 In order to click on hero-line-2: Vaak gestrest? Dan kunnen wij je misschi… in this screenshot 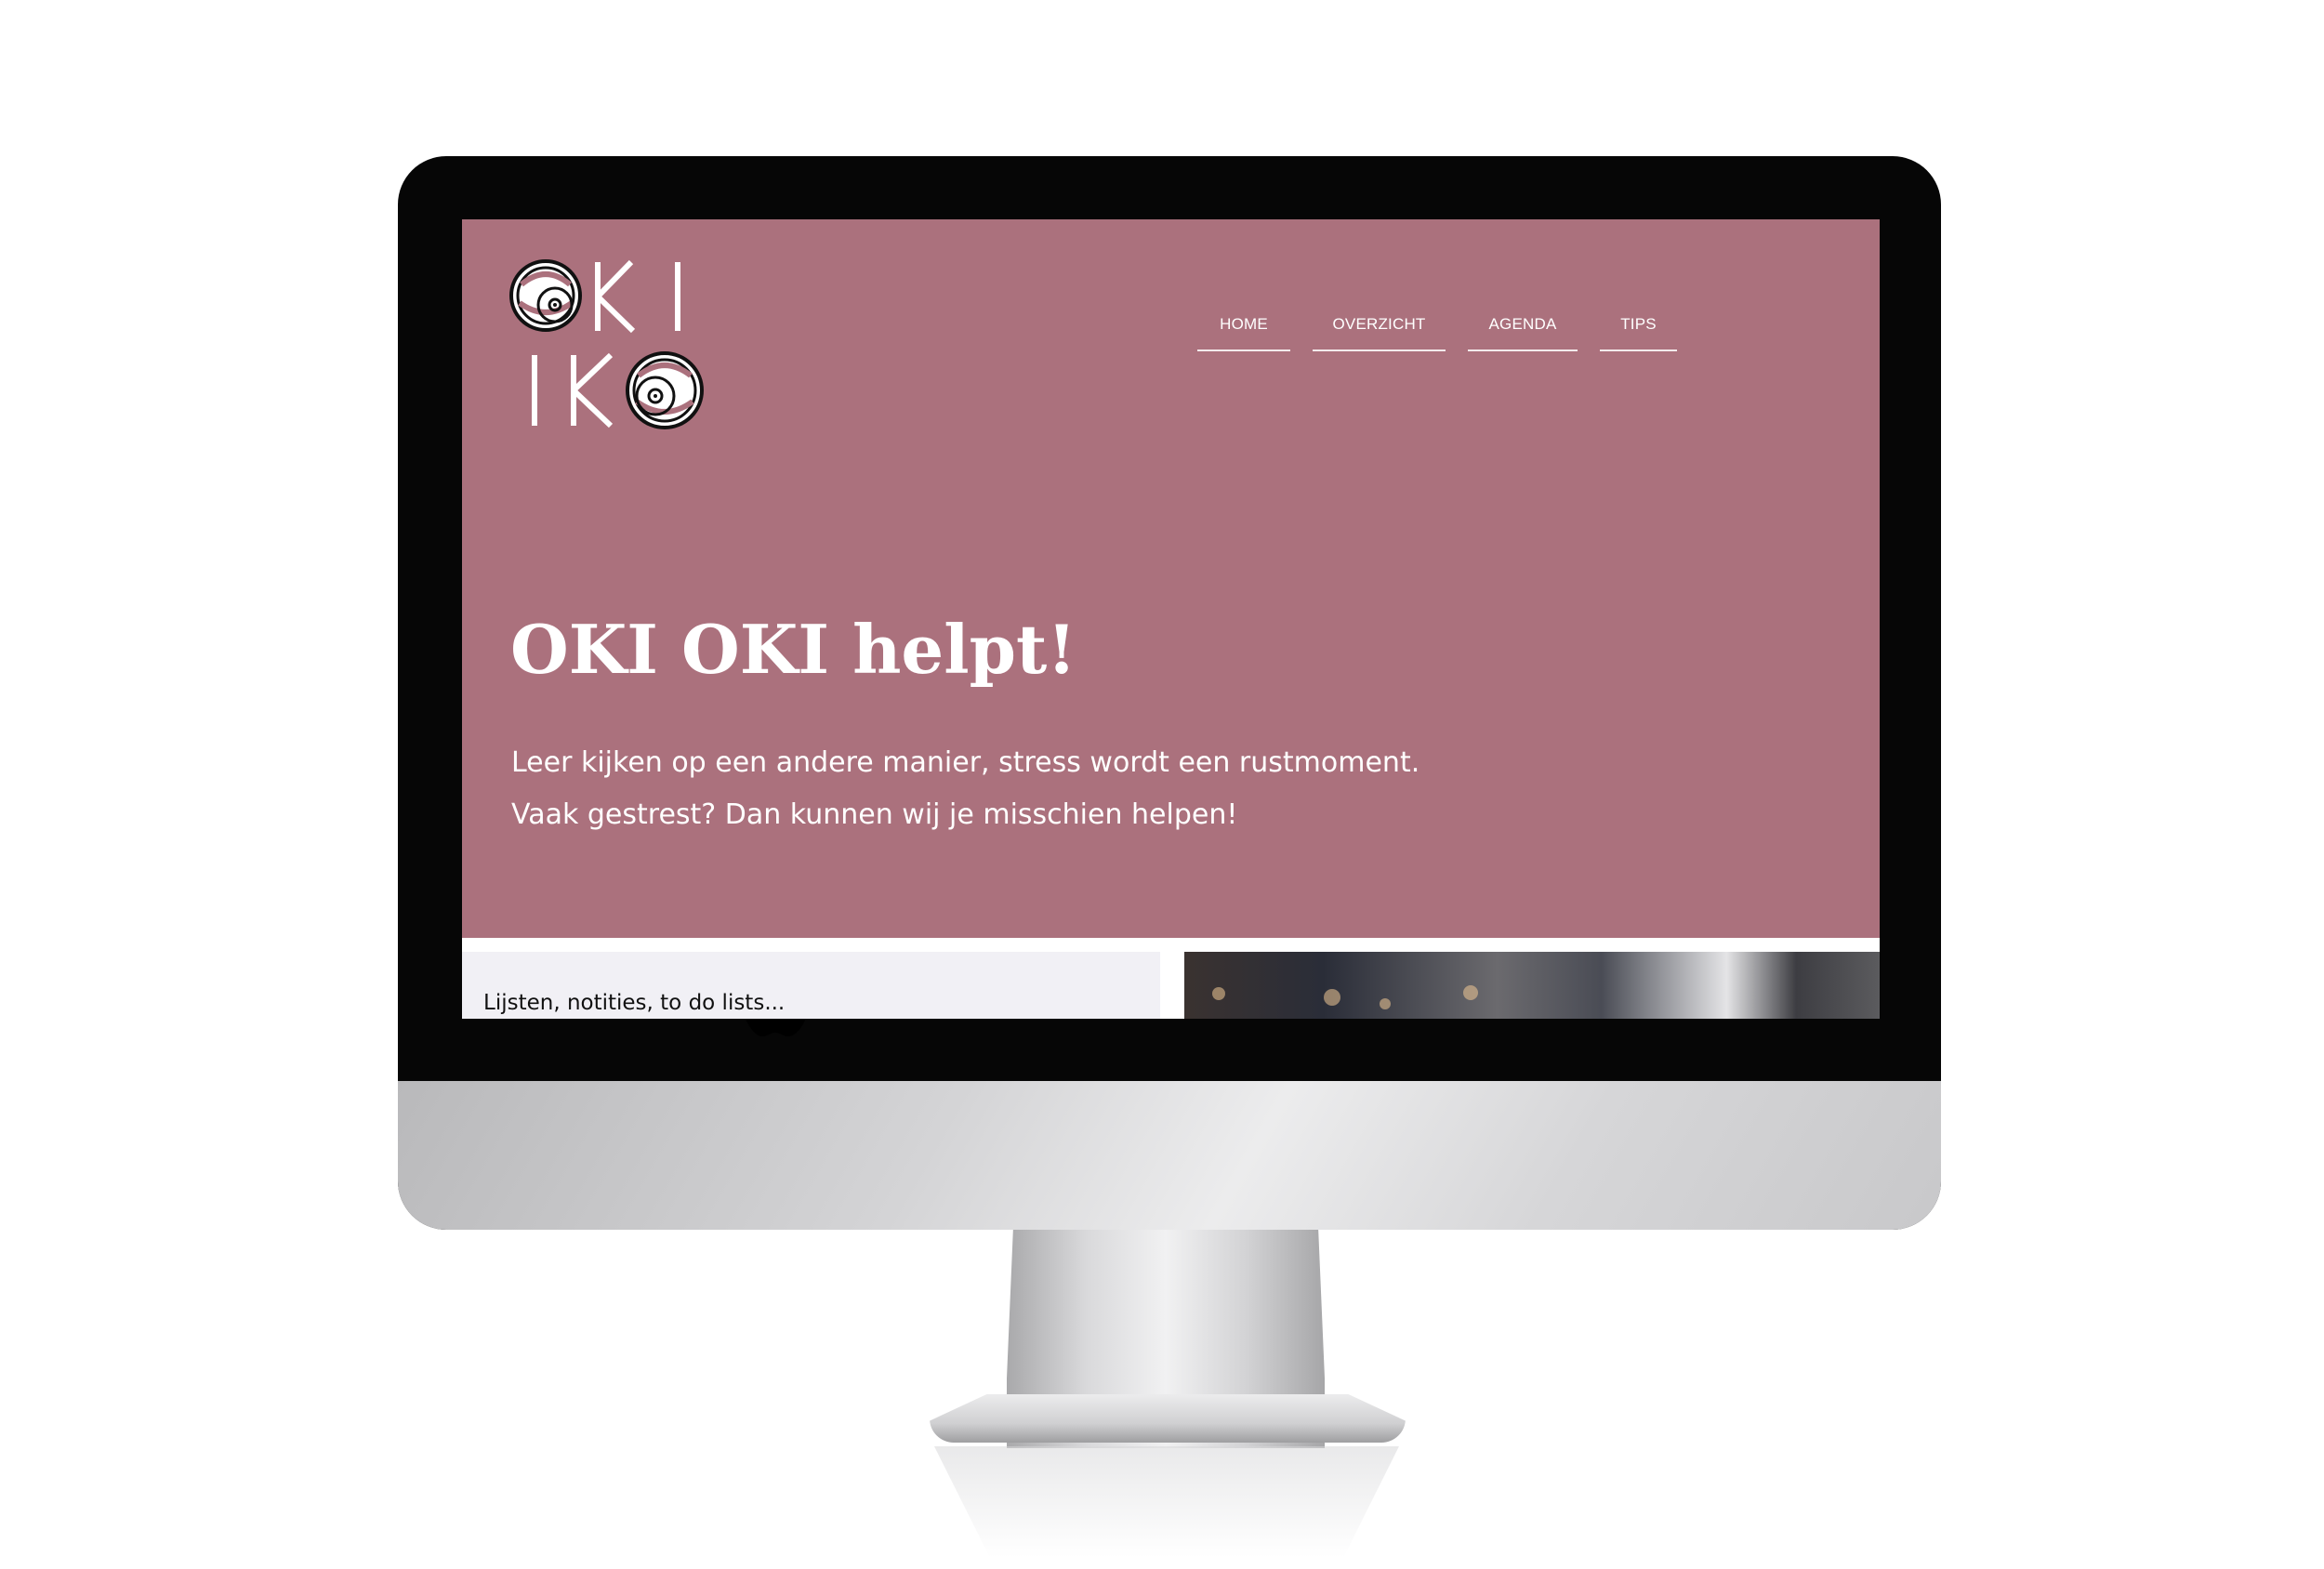, I will do `click(874, 814)`.